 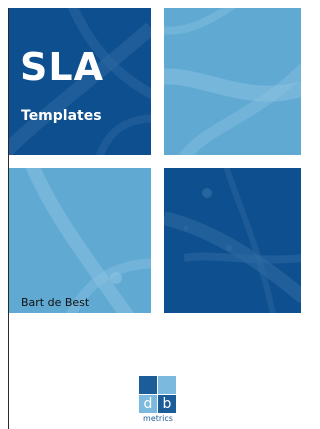 What do you see at coordinates (62, 67) in the screenshot?
I see `cover-title: SLA` at bounding box center [62, 67].